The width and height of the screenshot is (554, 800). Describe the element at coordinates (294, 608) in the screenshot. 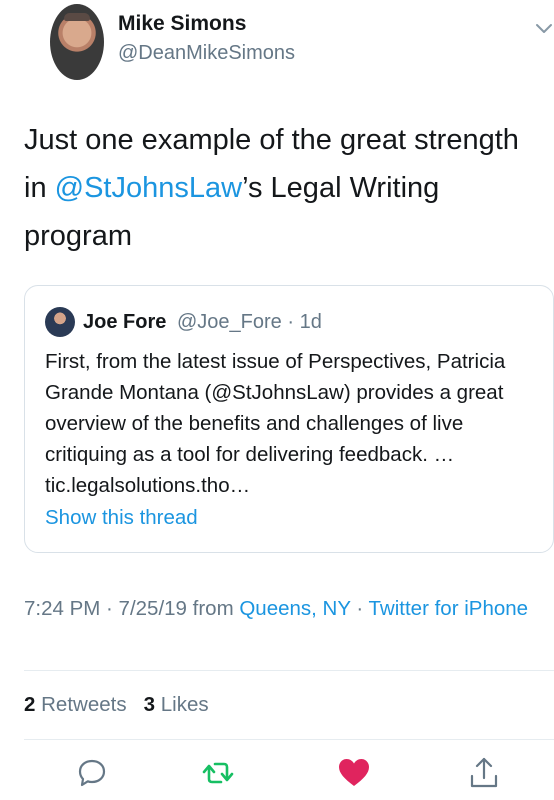

I see `location-link: Queens, NY` at that location.